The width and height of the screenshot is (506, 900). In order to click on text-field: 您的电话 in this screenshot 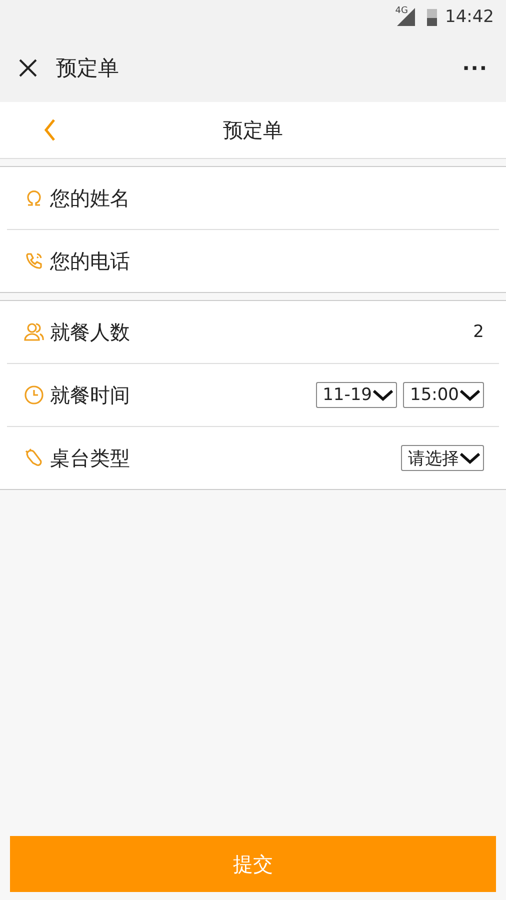, I will do `click(267, 261)`.